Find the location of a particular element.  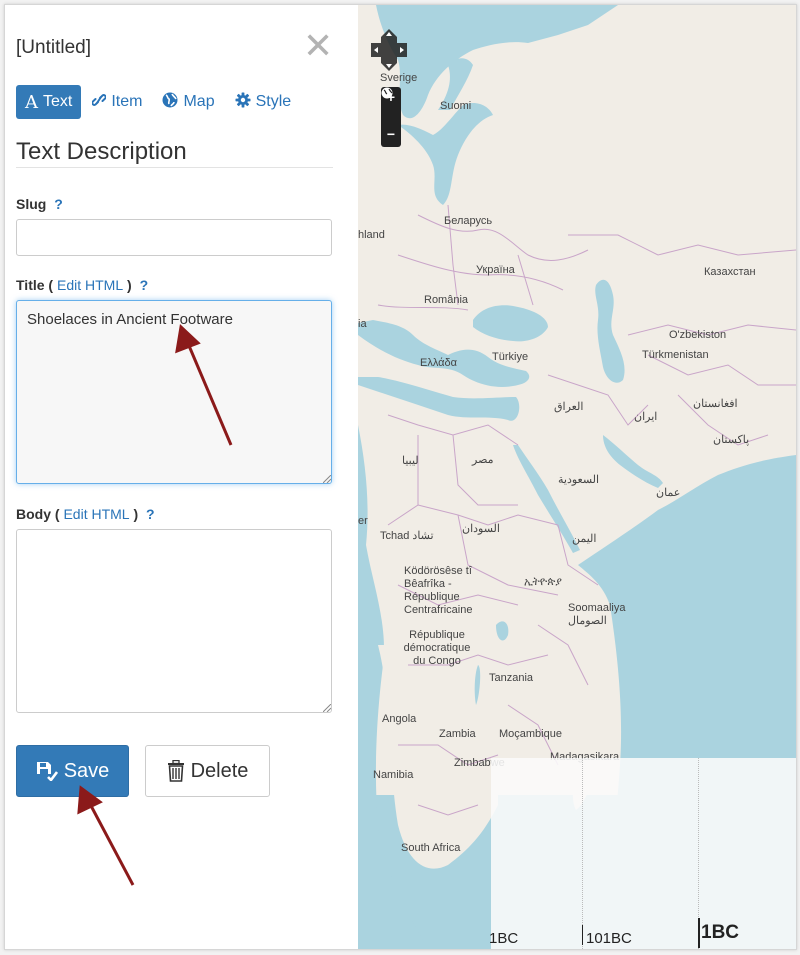

save-button-label: Save is located at coordinates (86, 770).